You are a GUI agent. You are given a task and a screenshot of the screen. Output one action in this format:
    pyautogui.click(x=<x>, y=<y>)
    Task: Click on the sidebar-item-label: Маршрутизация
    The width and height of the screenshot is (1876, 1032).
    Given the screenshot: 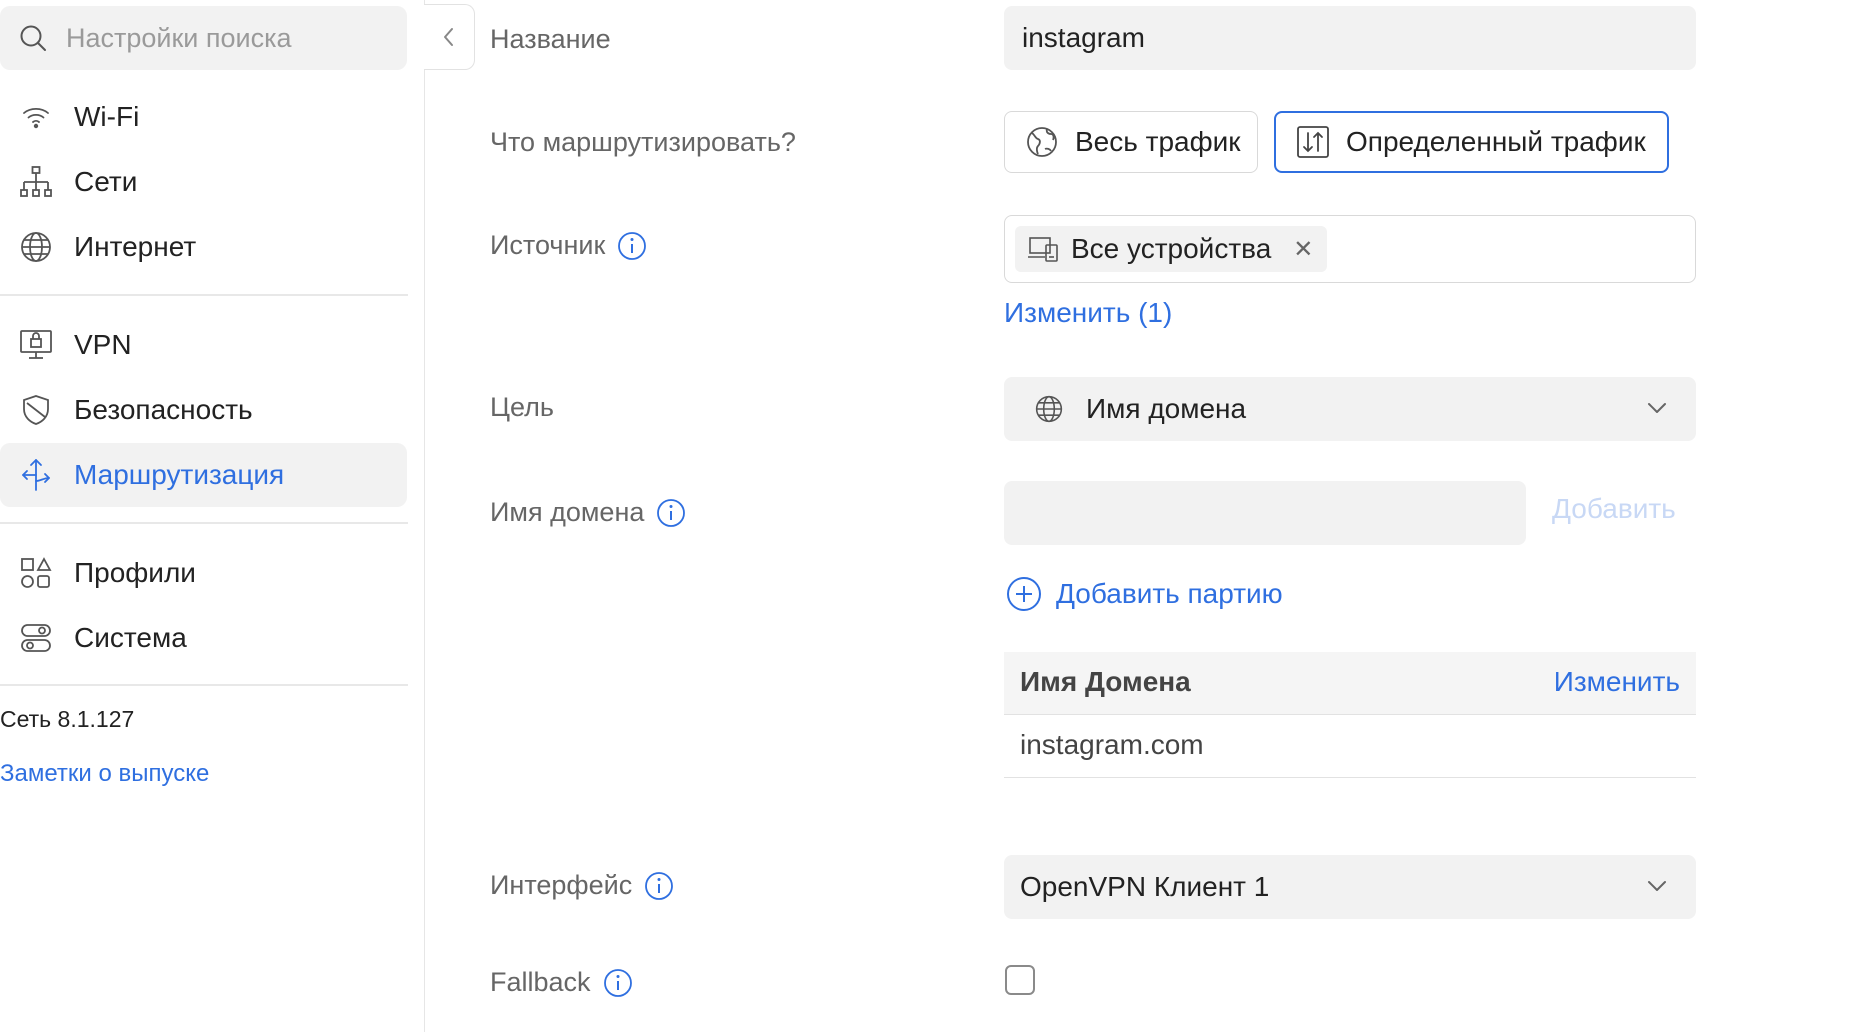 What is the action you would take?
    pyautogui.click(x=179, y=474)
    